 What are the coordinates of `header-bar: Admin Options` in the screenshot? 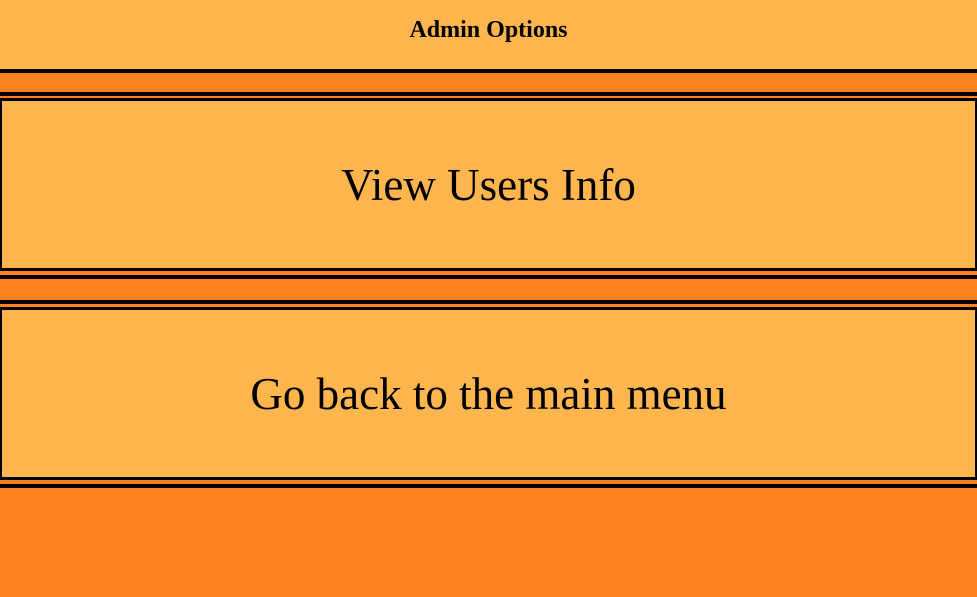 It's located at (488, 35).